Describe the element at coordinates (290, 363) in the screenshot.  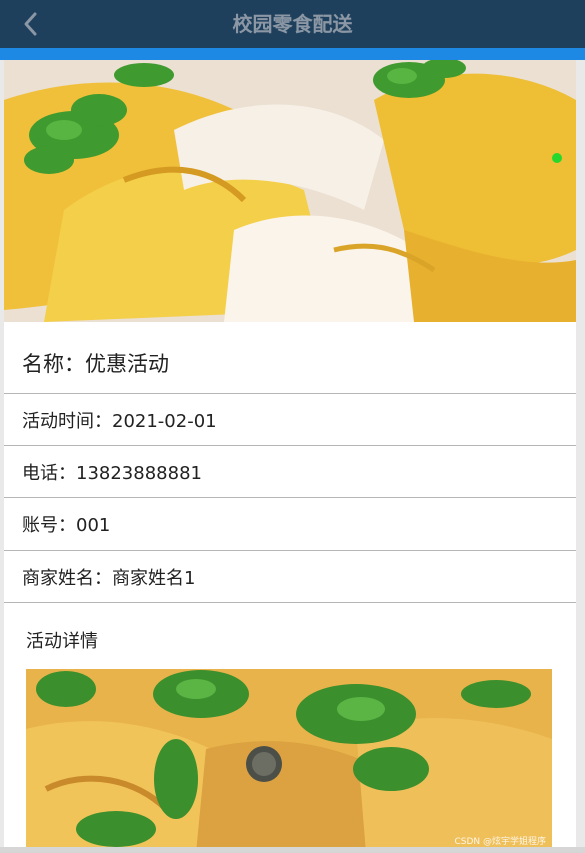
I see `name-row: 名称：优惠活动` at that location.